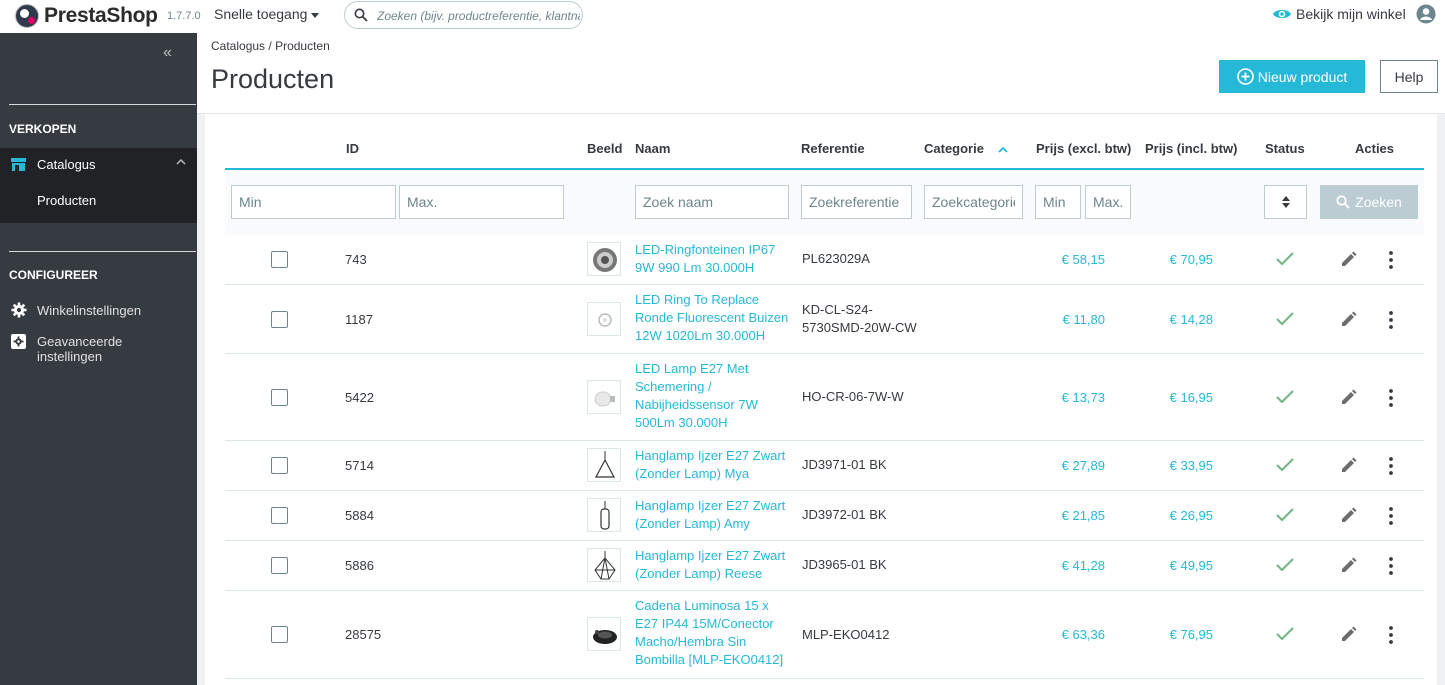  Describe the element at coordinates (1409, 76) in the screenshot. I see `help-button: Help` at that location.